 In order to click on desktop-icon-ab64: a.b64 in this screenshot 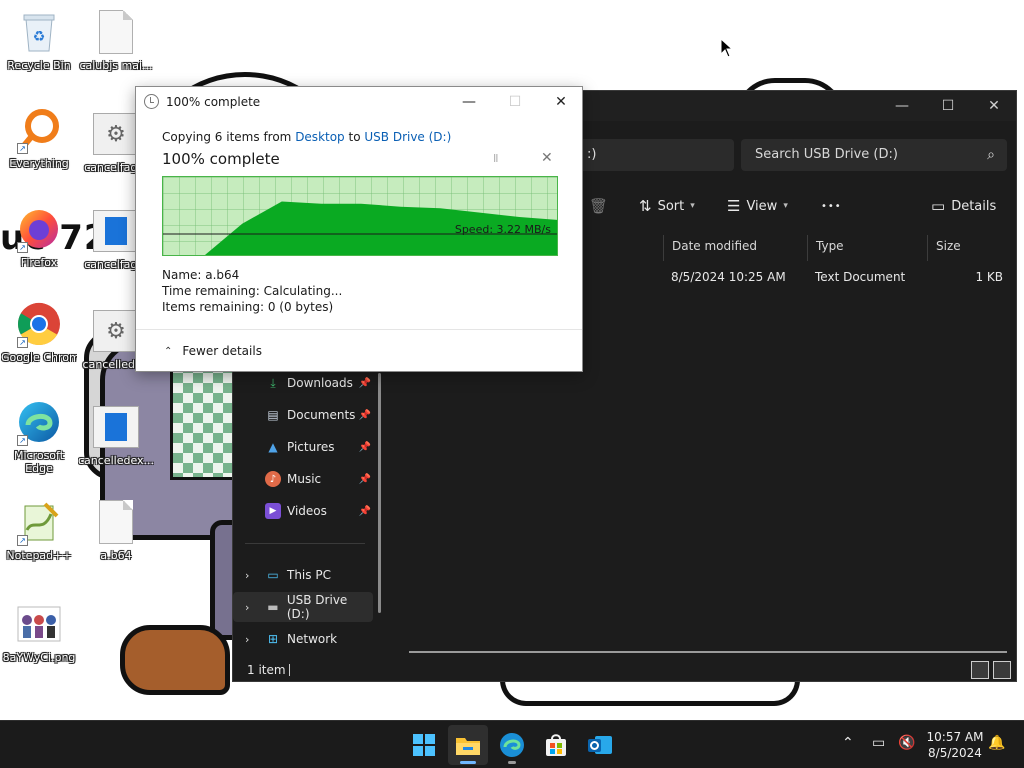, I will do `click(116, 530)`.